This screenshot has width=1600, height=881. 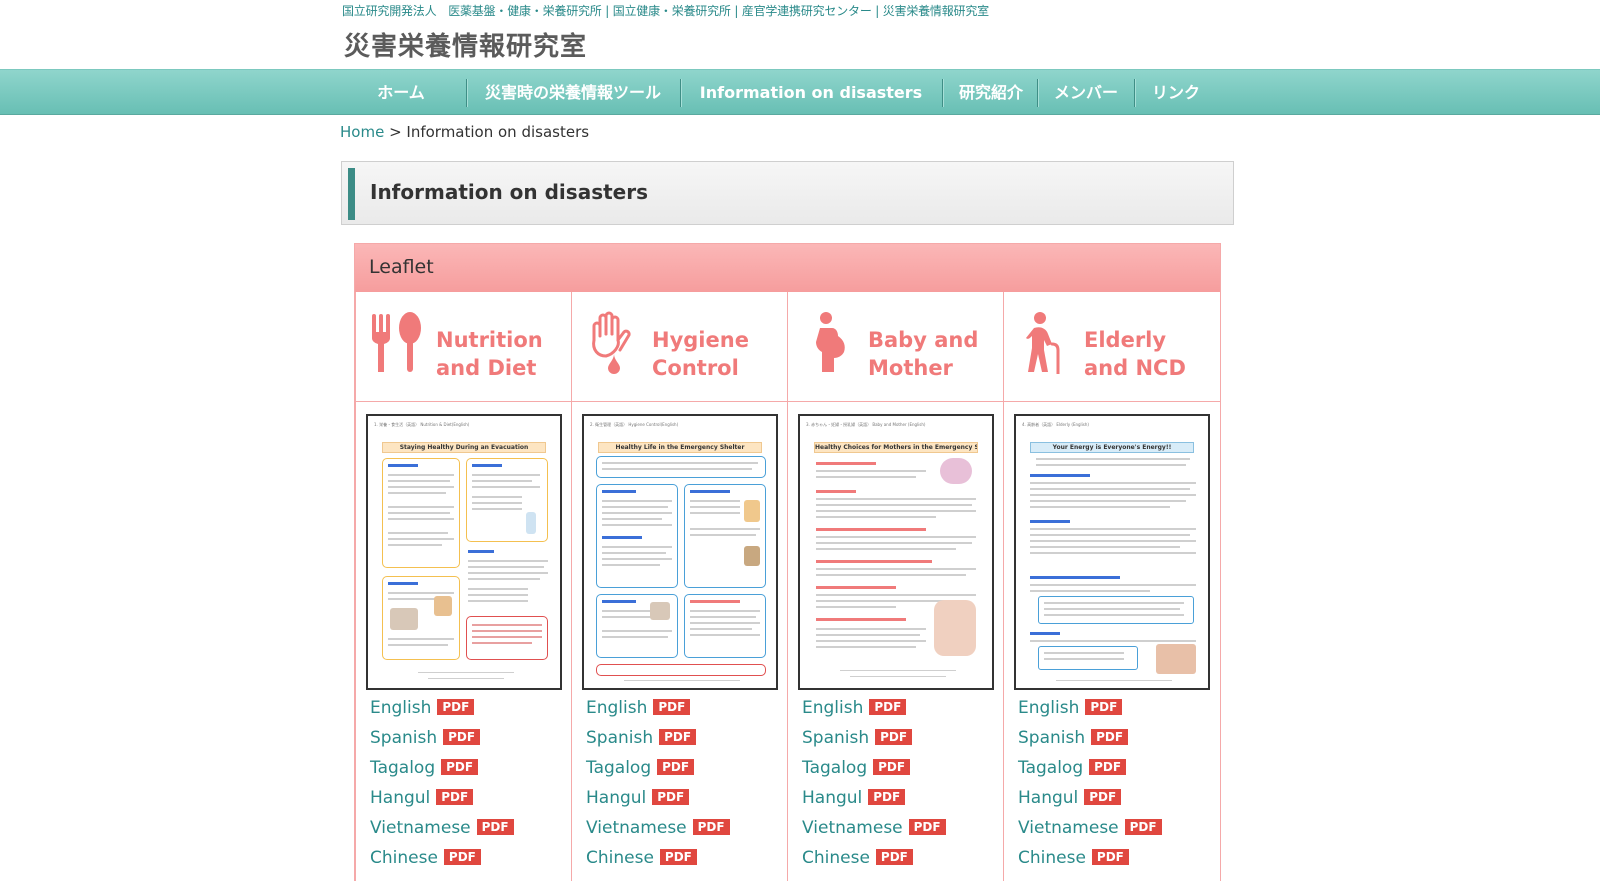 What do you see at coordinates (472, 11) in the screenshot?
I see `org-link-nibiohn: 国立研究開発法人 医薬基盤・健康・栄養研究所` at bounding box center [472, 11].